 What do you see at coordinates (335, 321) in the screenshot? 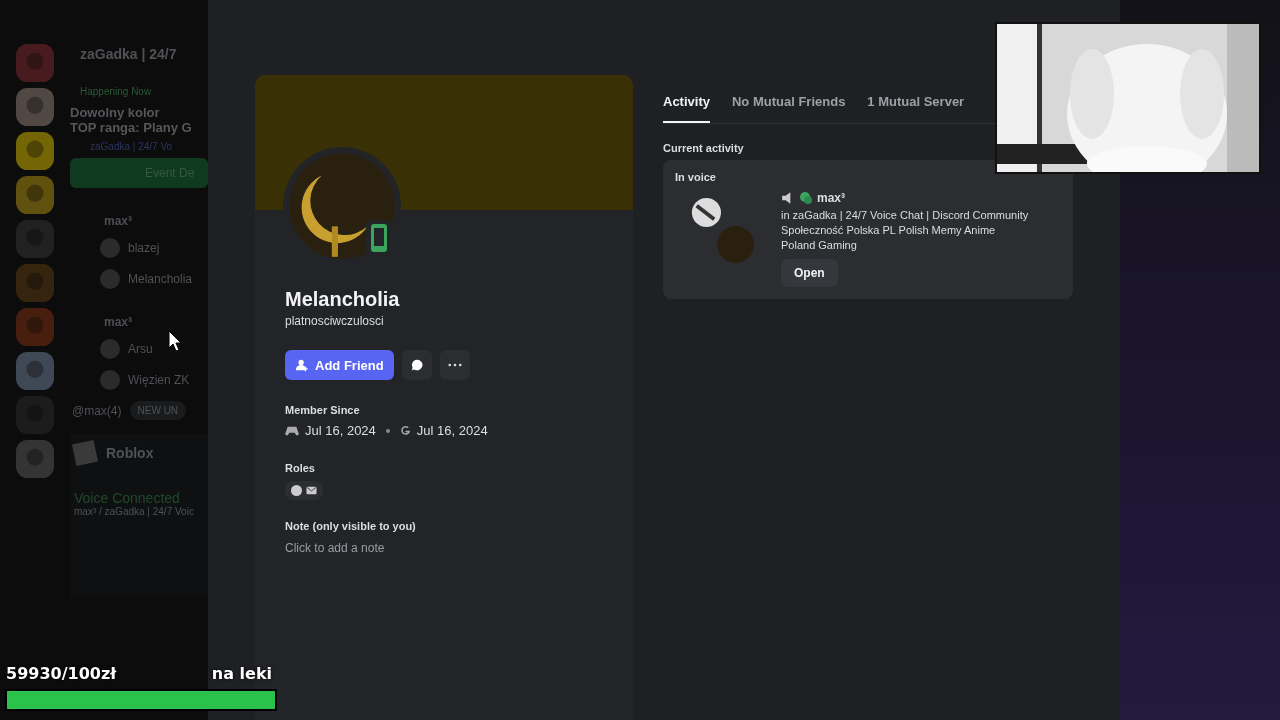
I see `username: platnosciwczulosci` at bounding box center [335, 321].